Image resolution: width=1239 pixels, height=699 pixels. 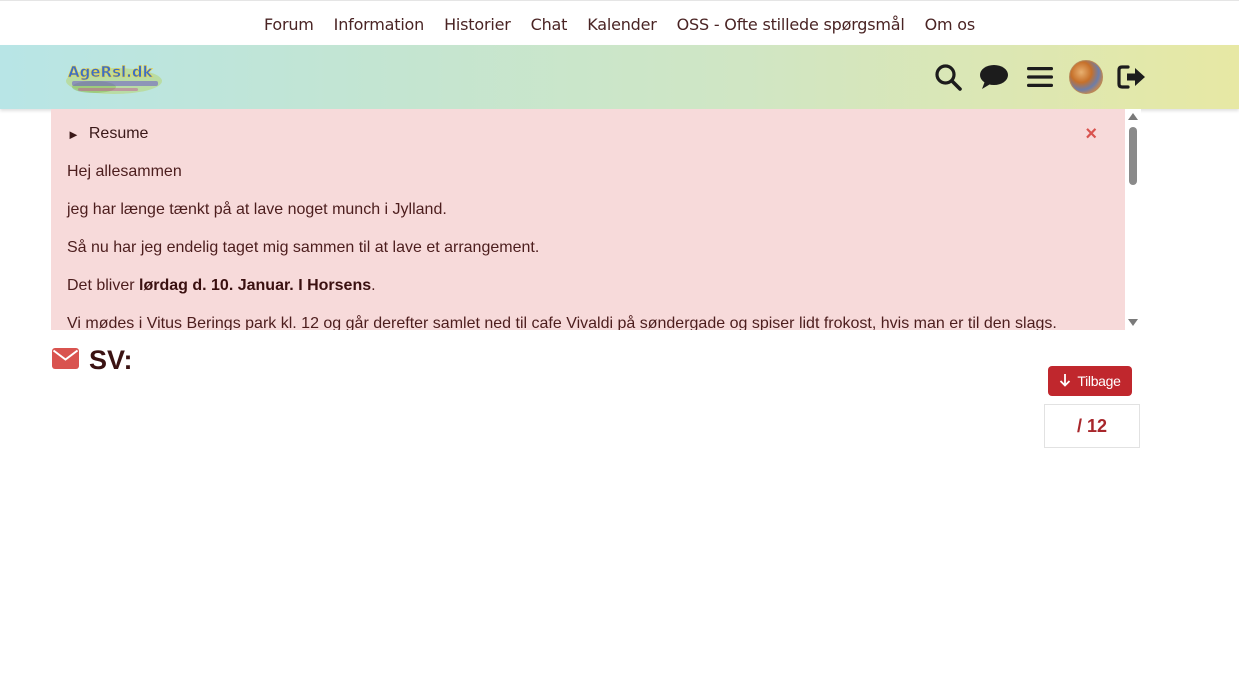 I want to click on search-icon, so click(x=948, y=77).